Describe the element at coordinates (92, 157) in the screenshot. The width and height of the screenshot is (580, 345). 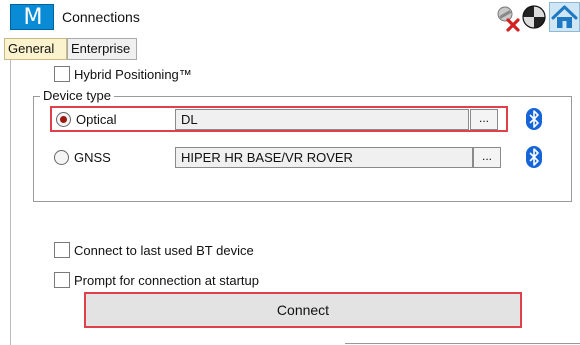
I see `gnss-label: GNSS` at that location.